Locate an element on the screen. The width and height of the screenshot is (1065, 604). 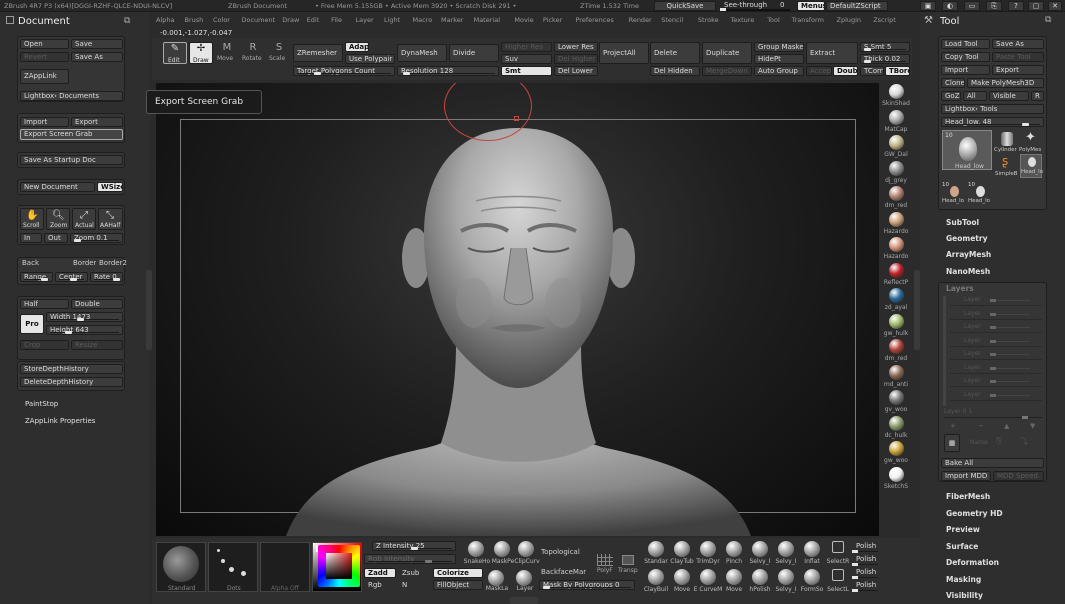
divide-button: Divide is located at coordinates (474, 53).